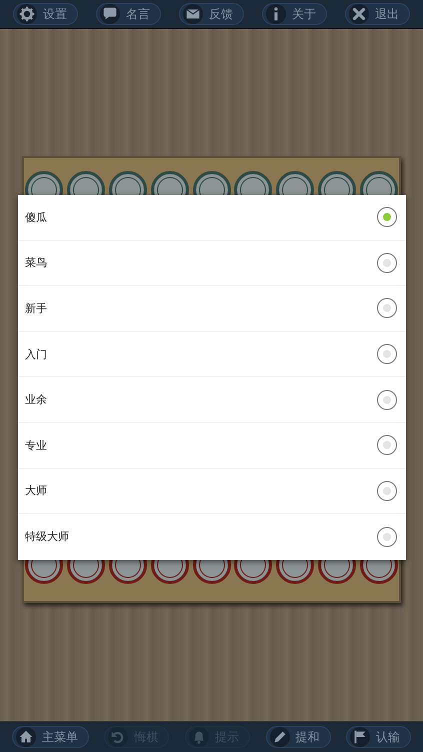 This screenshot has width=423, height=752. Describe the element at coordinates (276, 14) in the screenshot. I see `info-icon` at that location.